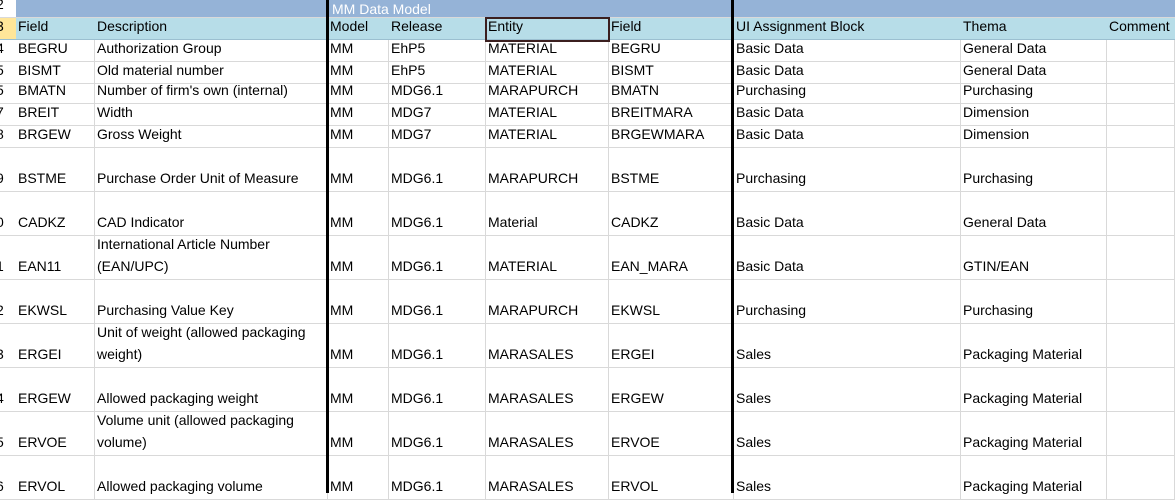  Describe the element at coordinates (358, 28) in the screenshot. I see `column-header-model: Model` at that location.